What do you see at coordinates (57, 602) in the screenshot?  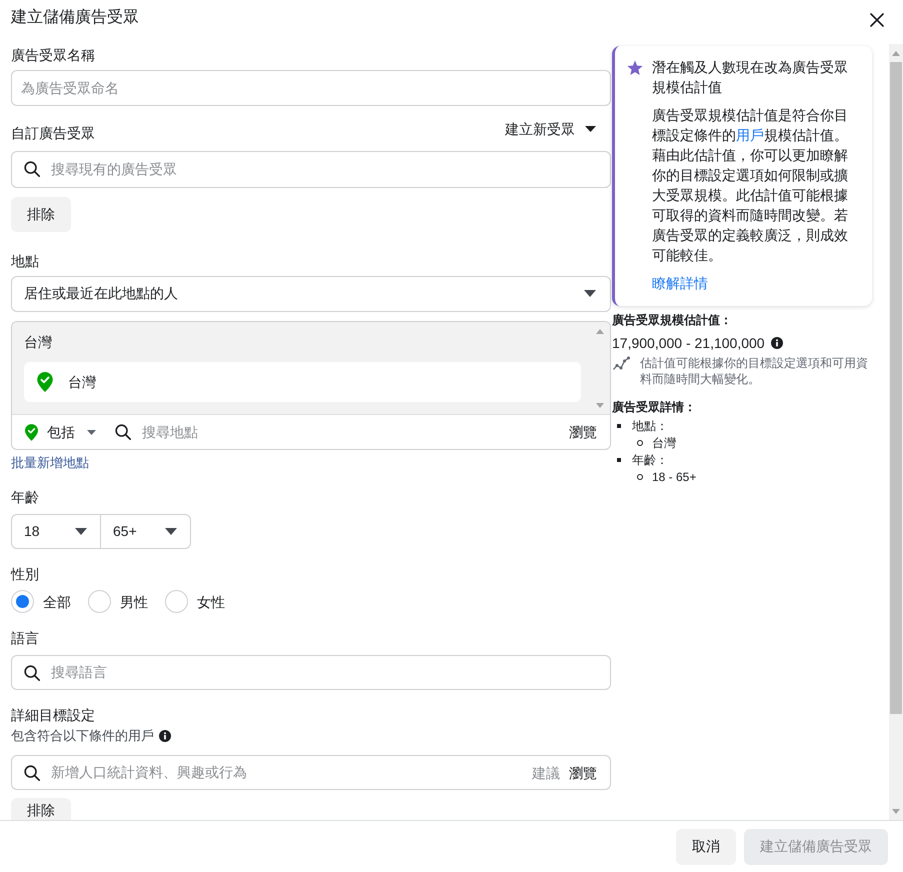 I see `radio-label: 全部` at bounding box center [57, 602].